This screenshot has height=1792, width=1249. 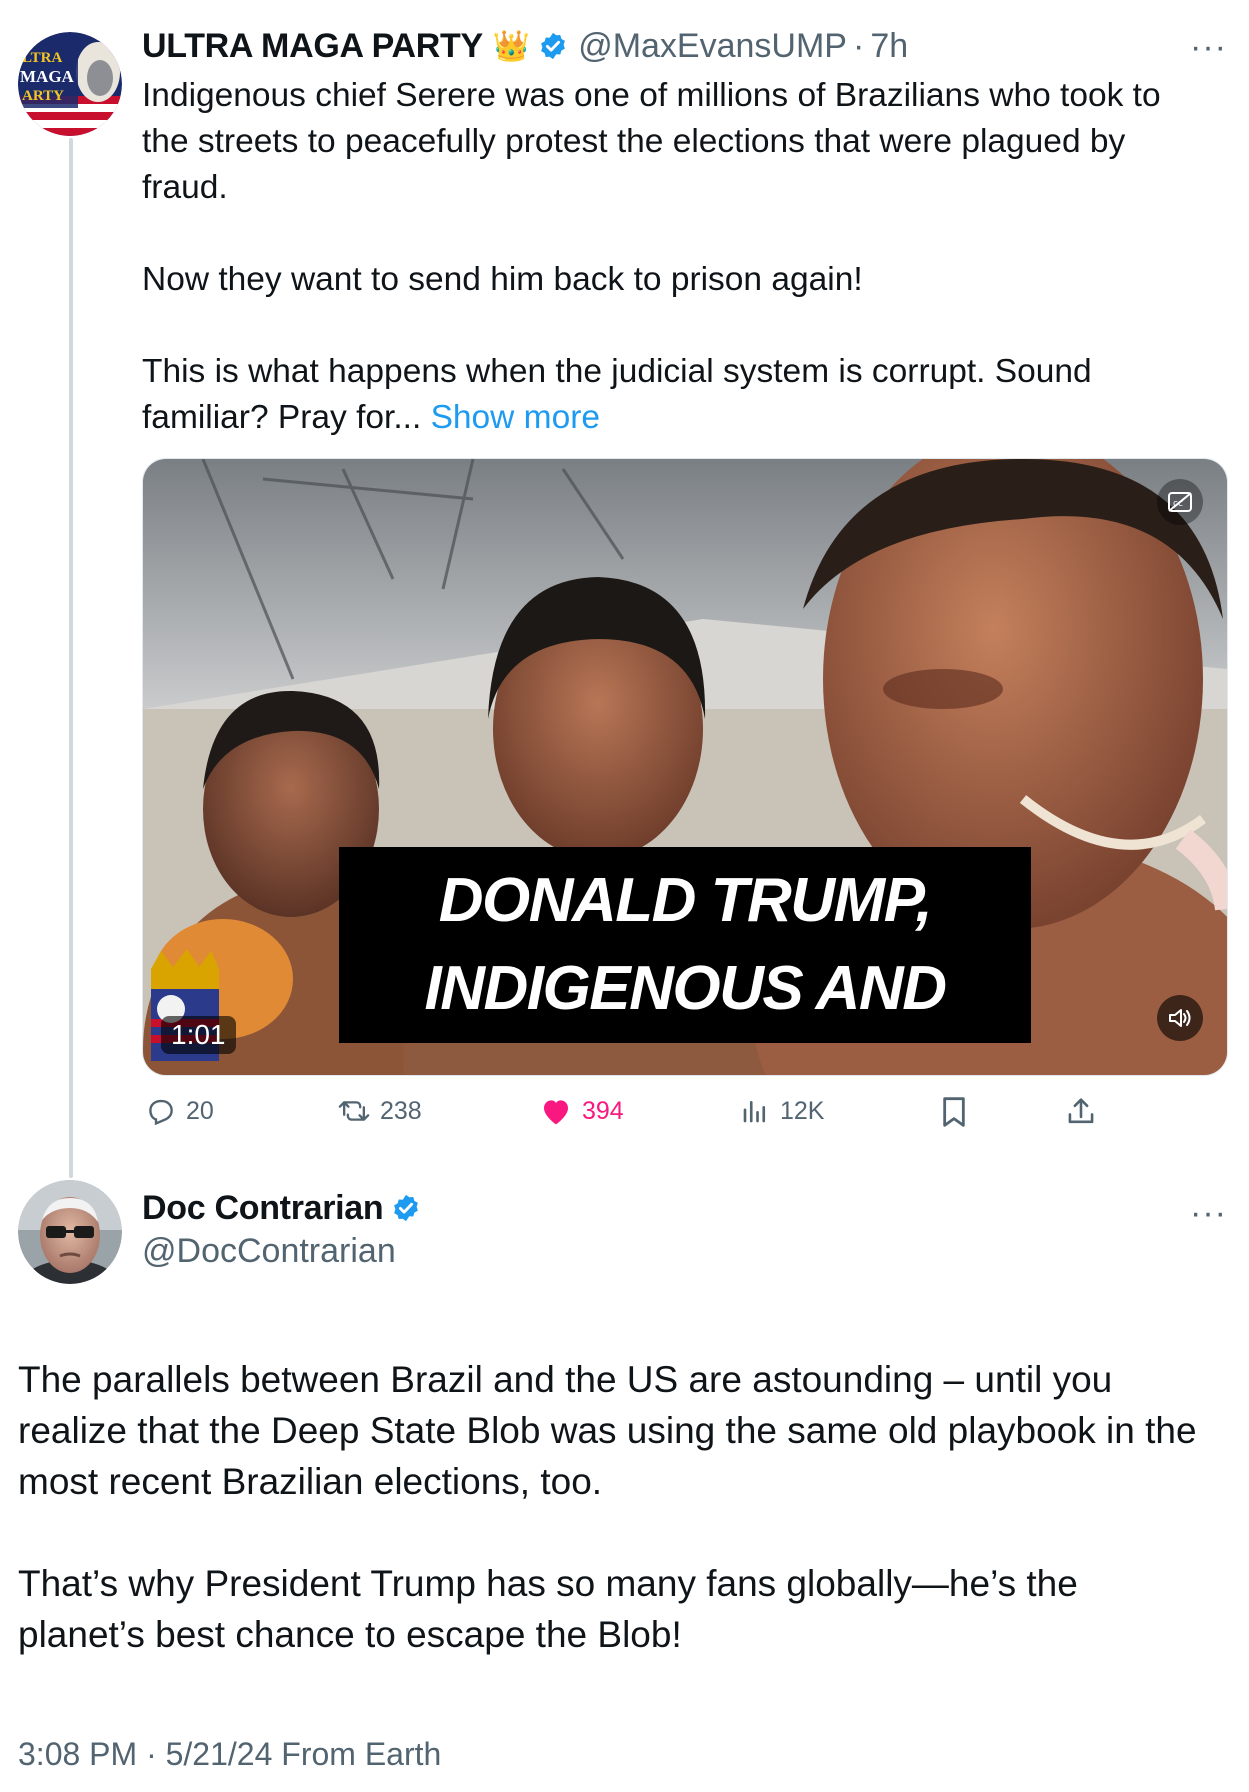 What do you see at coordinates (180, 1111) in the screenshot?
I see `reply-button: 20` at bounding box center [180, 1111].